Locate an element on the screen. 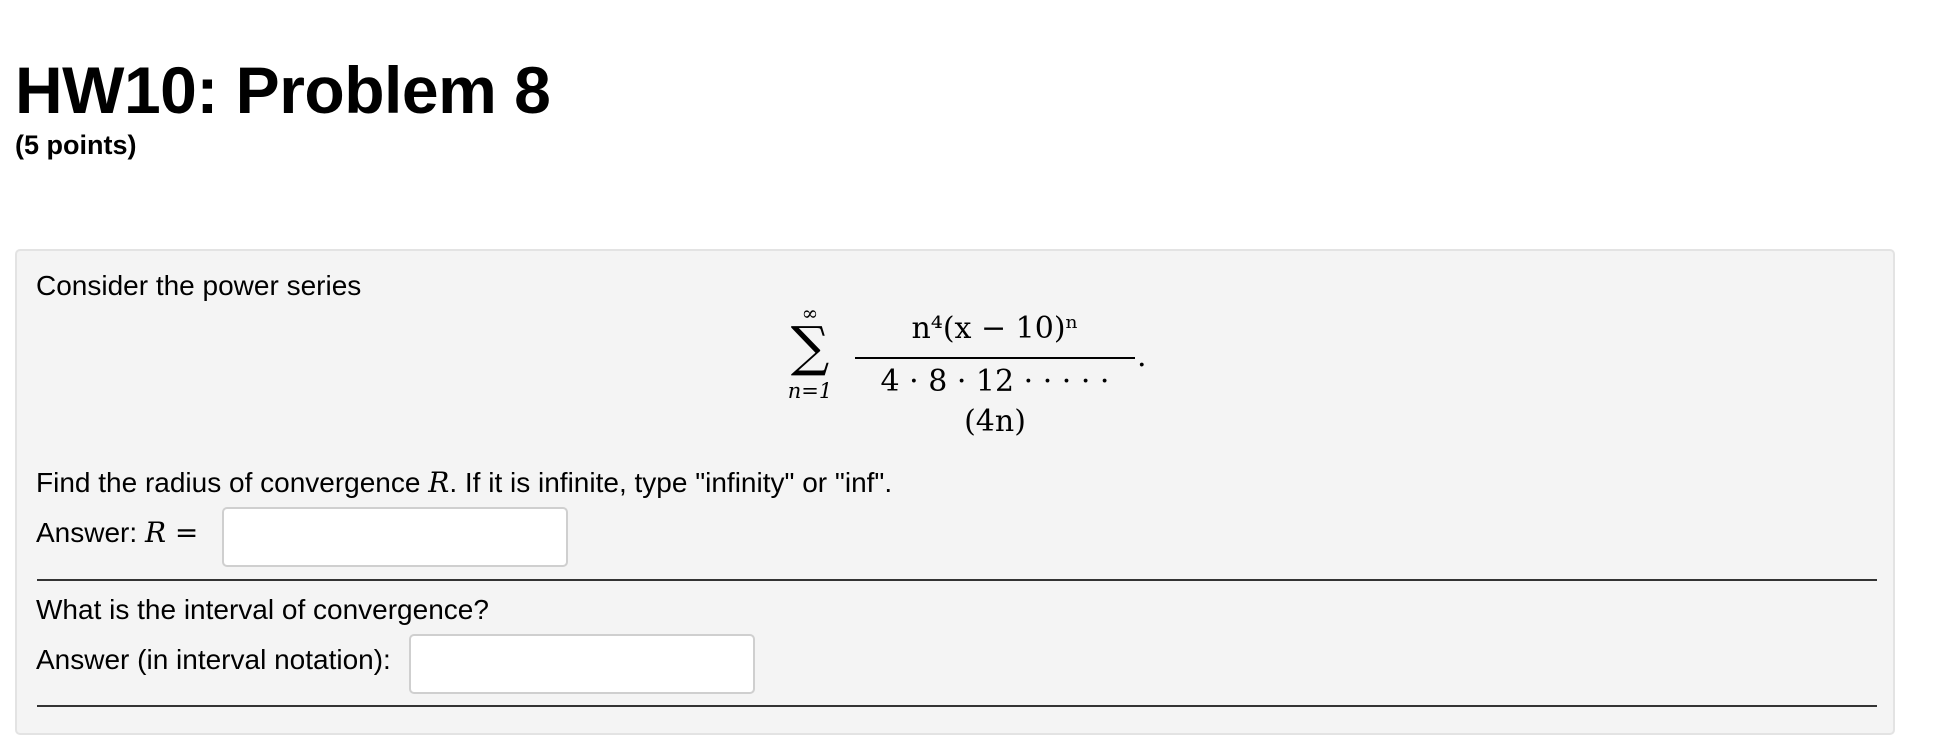  series-fraction: n⁴(x − 10)ⁿ 4 · 8 · 12 · · · · · (4n) is located at coordinates (995, 374).